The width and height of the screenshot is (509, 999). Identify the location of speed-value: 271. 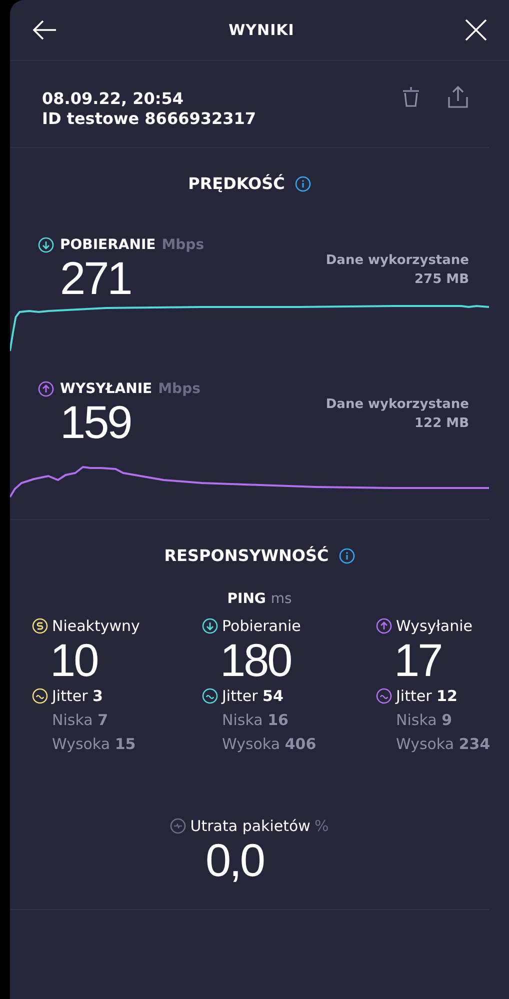
(96, 278).